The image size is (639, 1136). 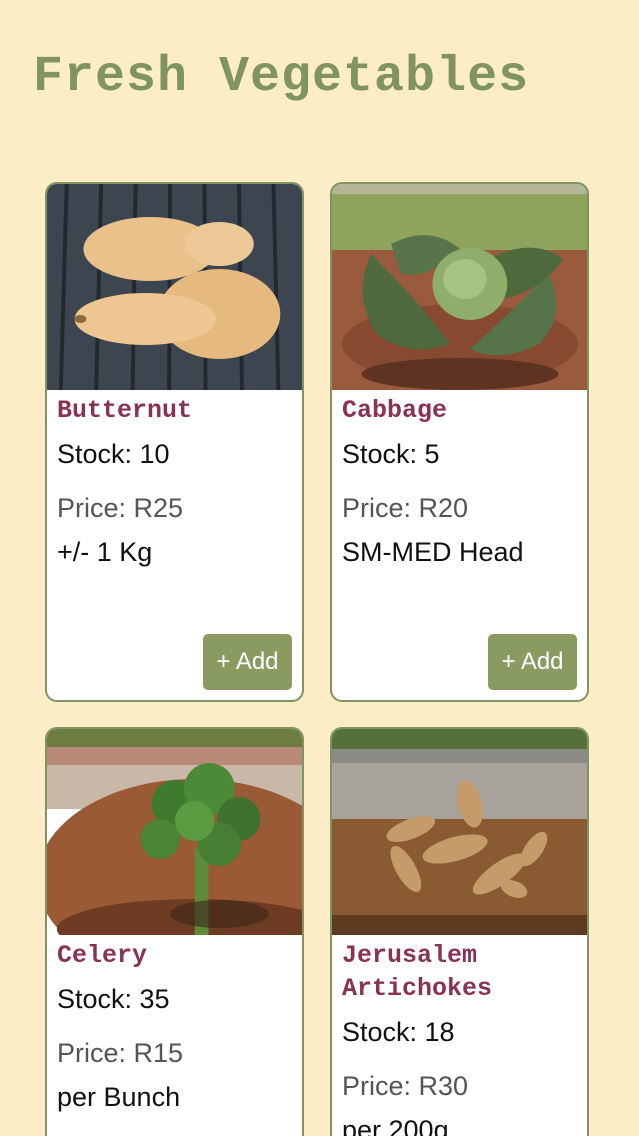 I want to click on product-price: Price: R30, so click(x=405, y=1086).